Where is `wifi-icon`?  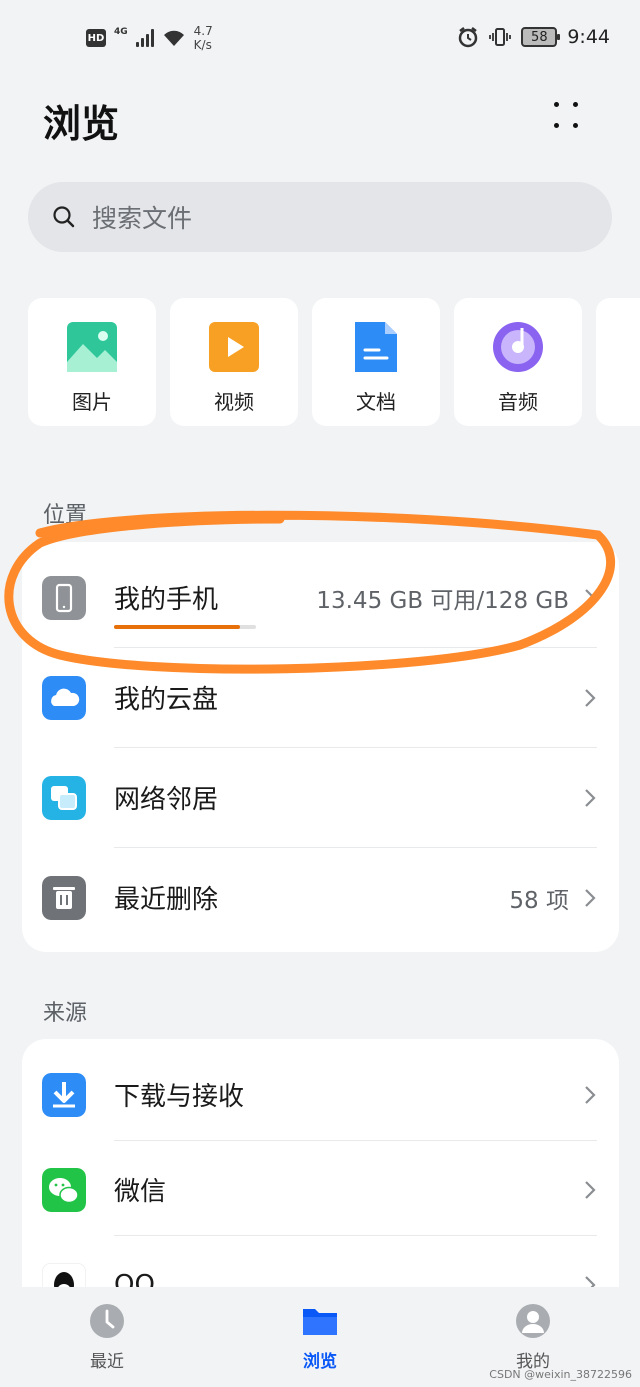
wifi-icon is located at coordinates (173, 38).